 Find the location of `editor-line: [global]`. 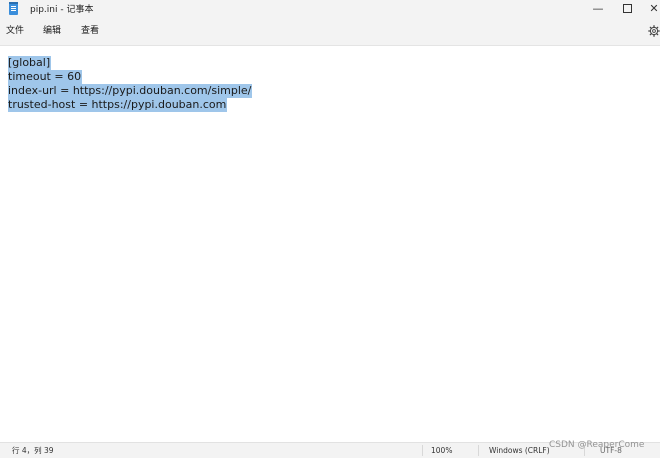

editor-line: [global] is located at coordinates (30, 63).